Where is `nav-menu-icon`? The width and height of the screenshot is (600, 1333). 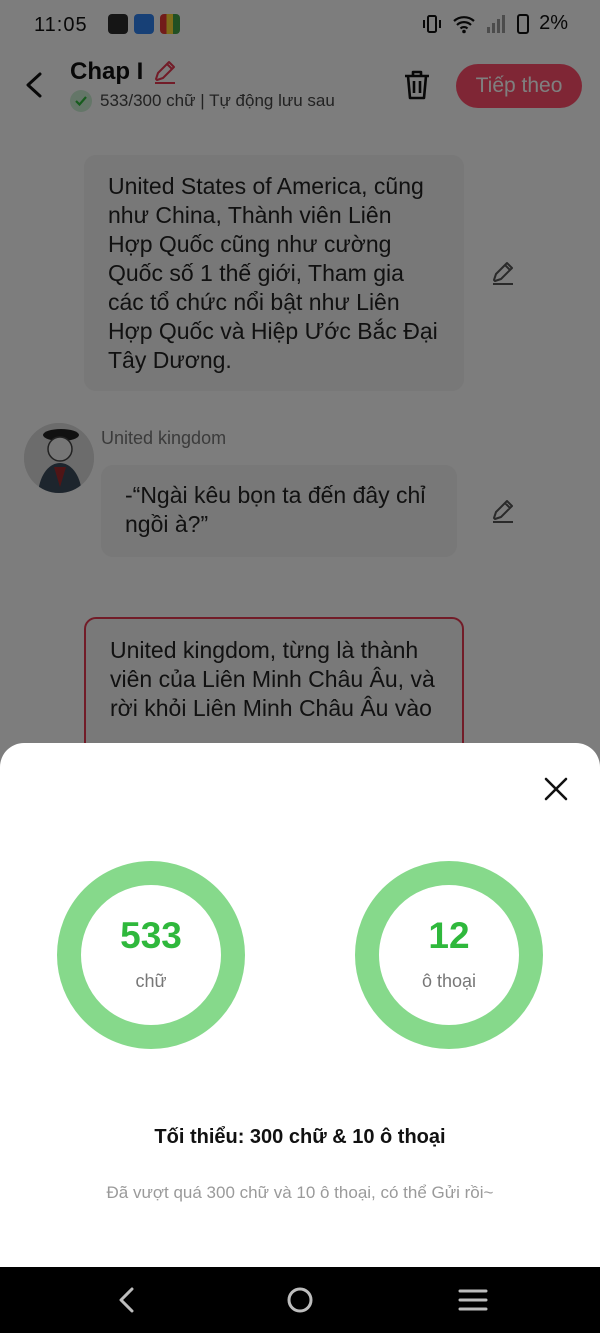
nav-menu-icon is located at coordinates (473, 1300).